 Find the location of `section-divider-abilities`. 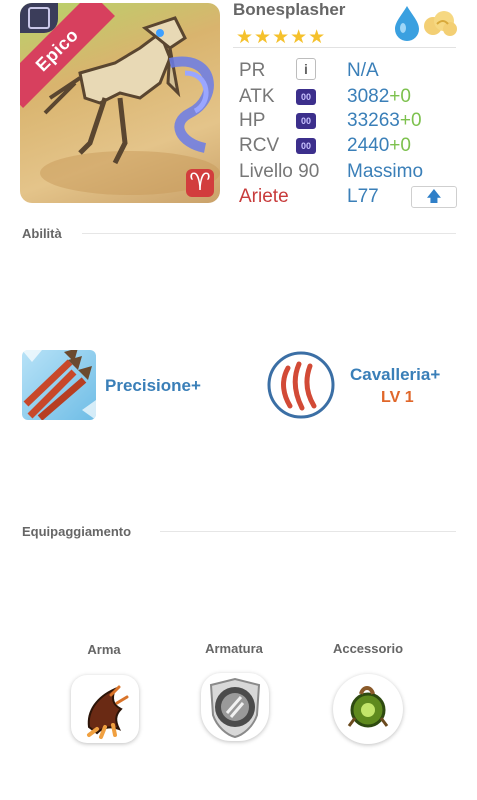

section-divider-abilities is located at coordinates (269, 233).